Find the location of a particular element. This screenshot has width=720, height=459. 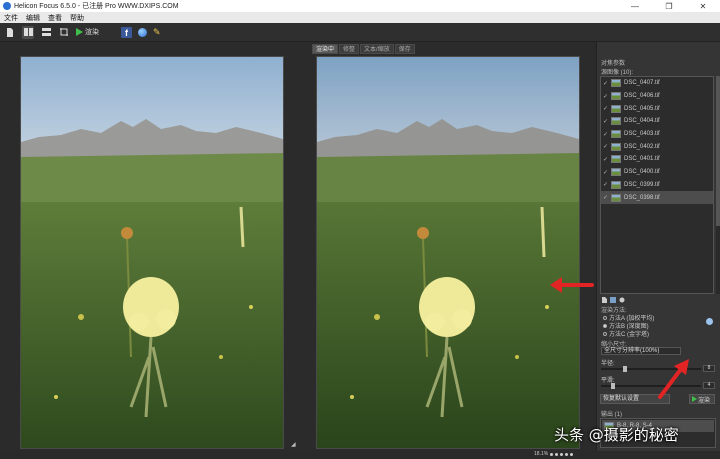

file-item: ✓ DSC_0399.tif is located at coordinates (657, 185).